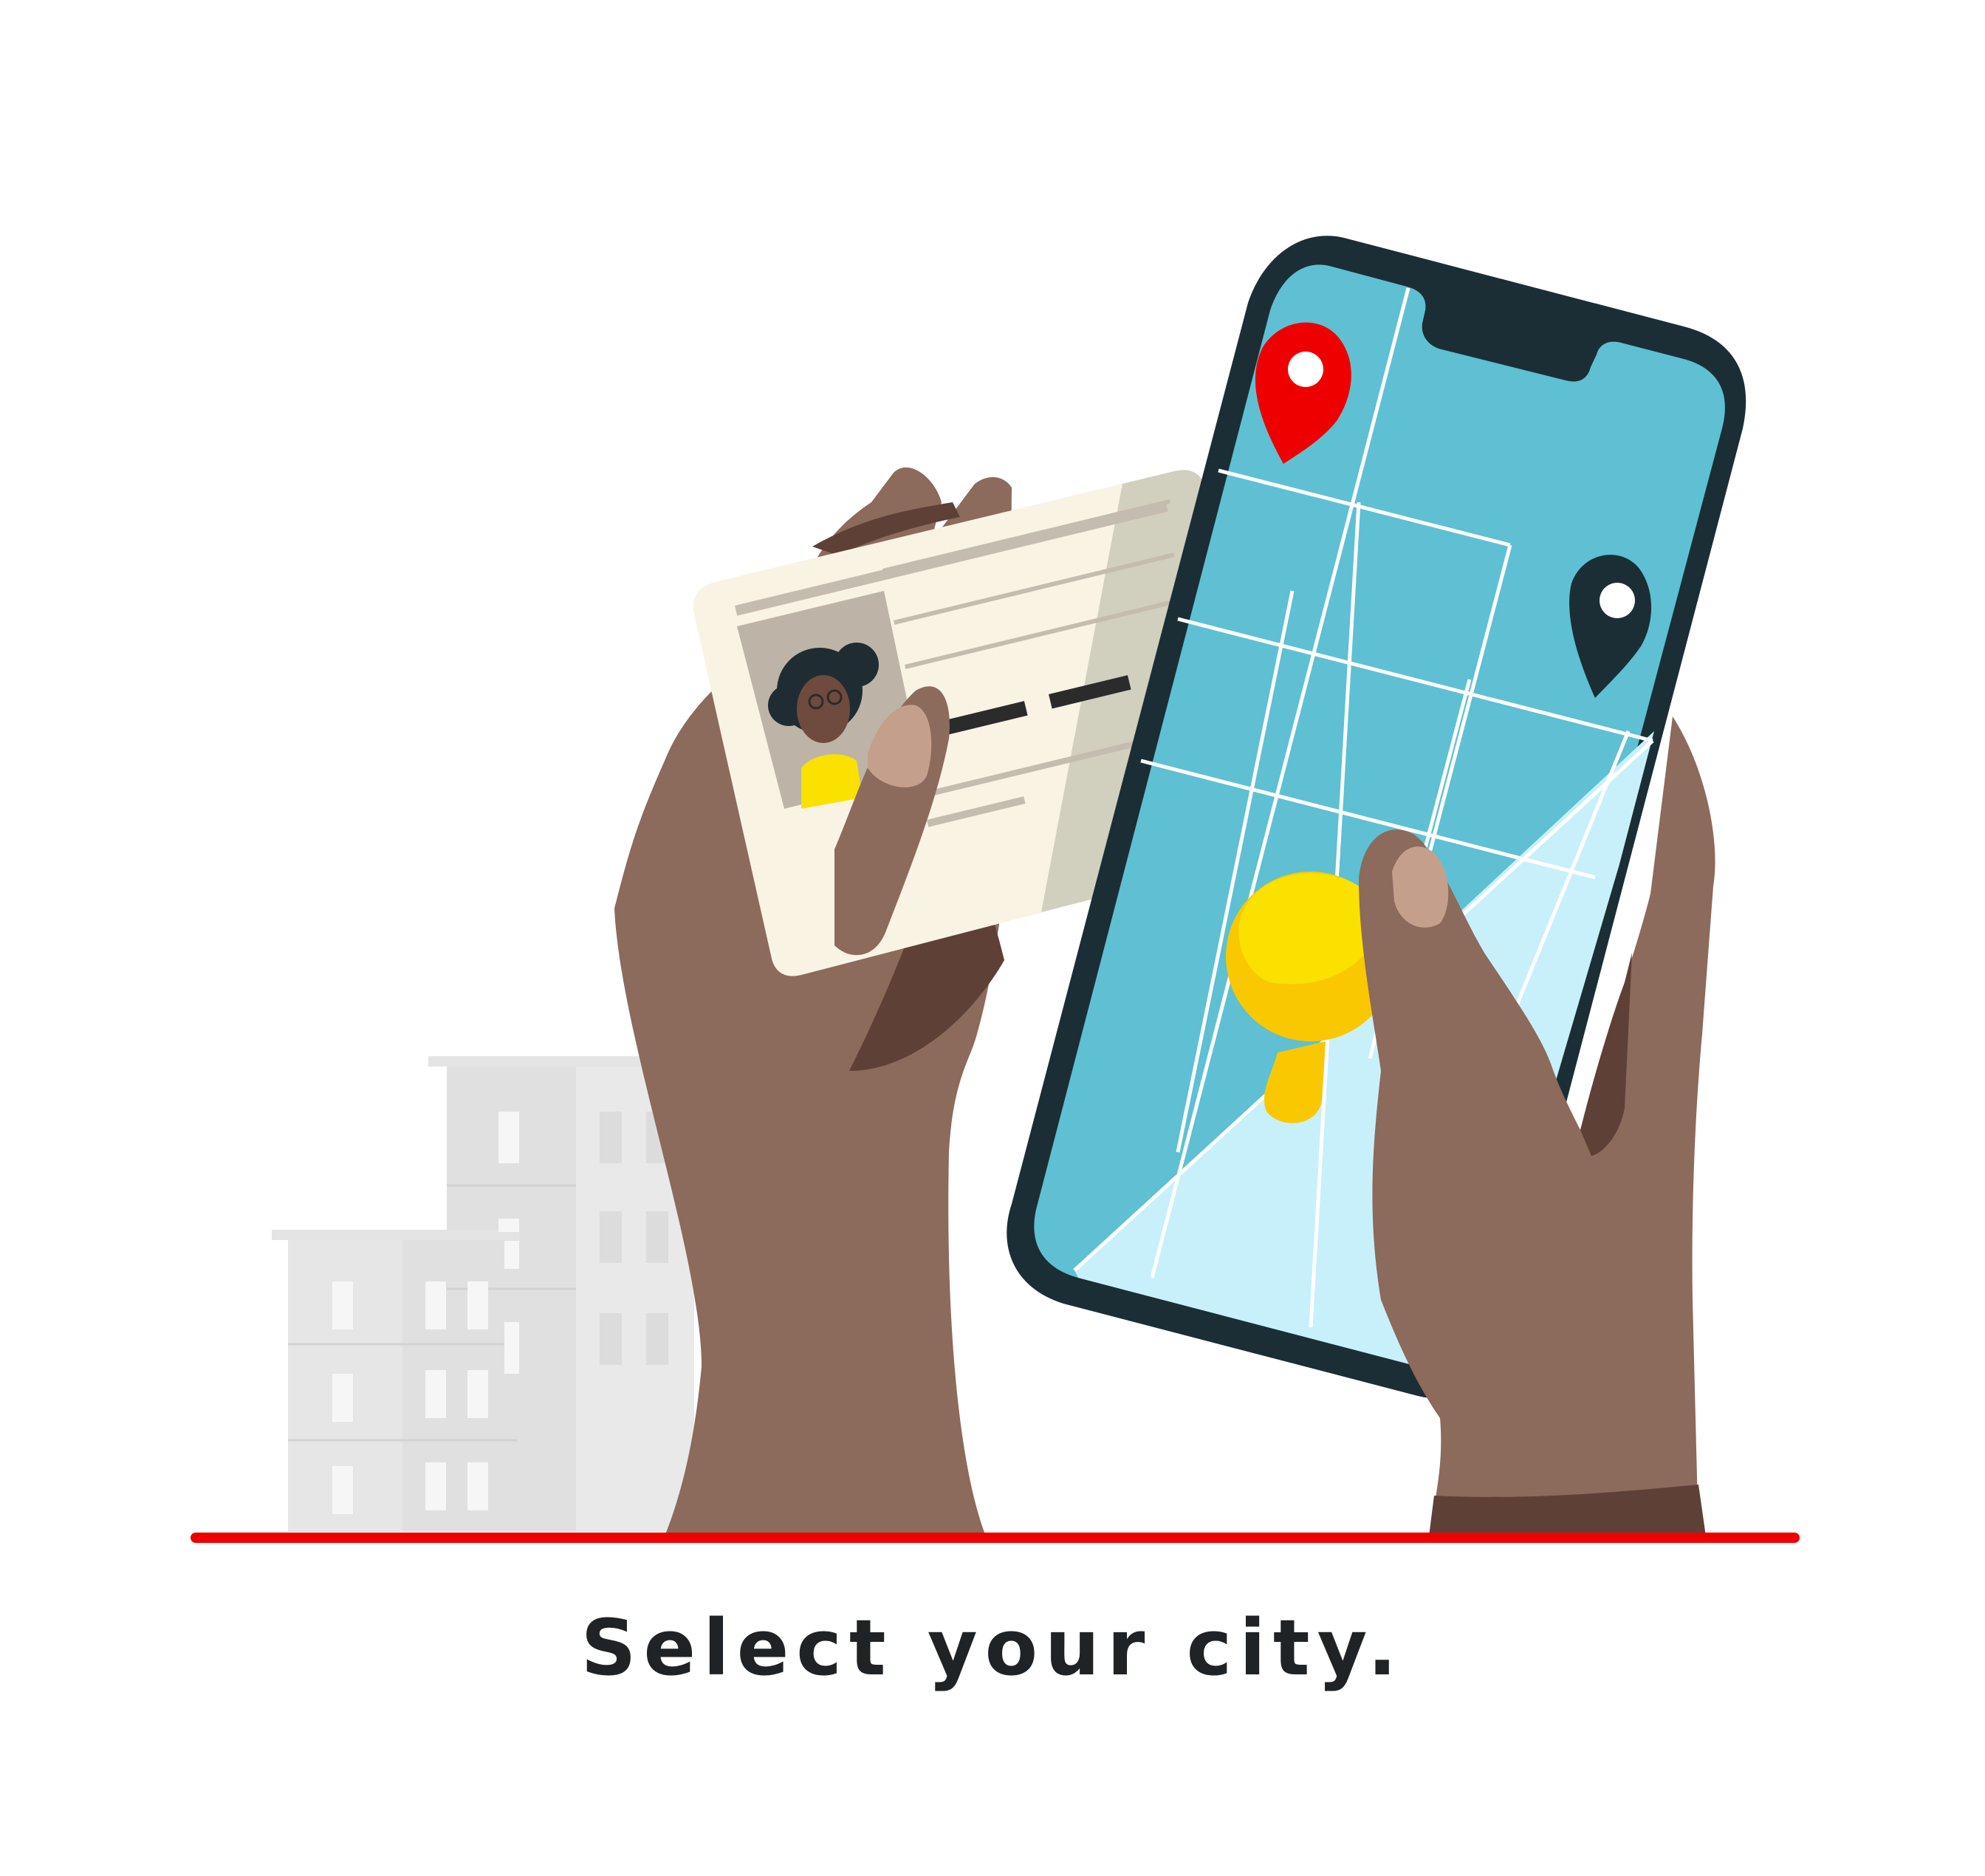 The height and width of the screenshot is (1876, 1985). Describe the element at coordinates (483, 1294) in the screenshot. I see `building-icon` at that location.